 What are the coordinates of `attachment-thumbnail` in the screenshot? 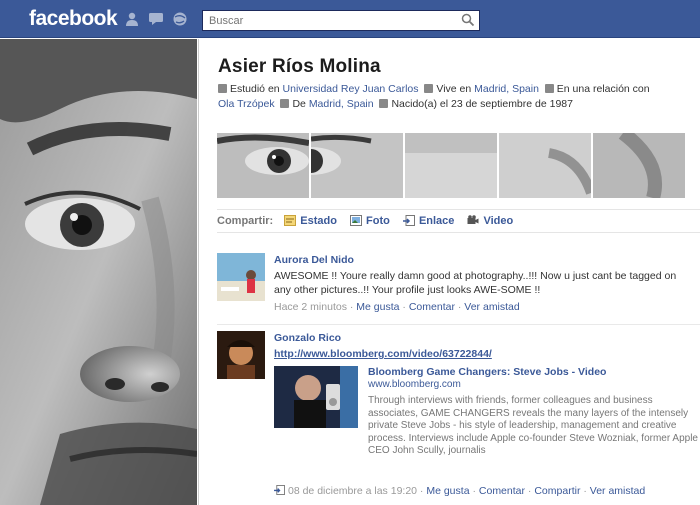 It's located at (316, 397).